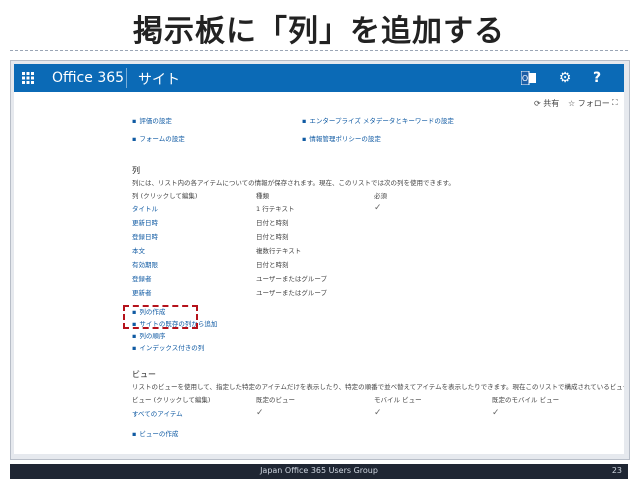 The width and height of the screenshot is (638, 479). I want to click on mobile-view-check-icon: ✓, so click(378, 413).